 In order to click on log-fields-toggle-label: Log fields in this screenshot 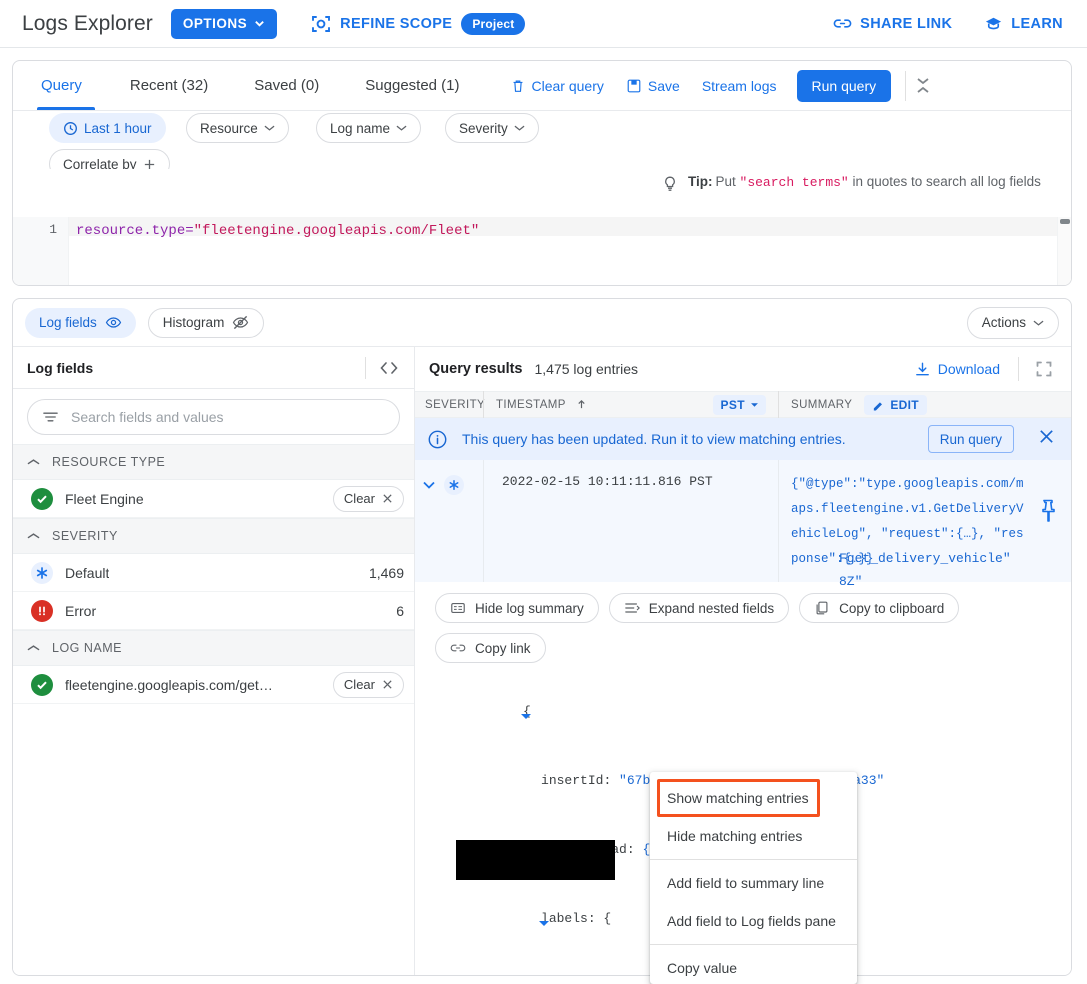, I will do `click(68, 322)`.